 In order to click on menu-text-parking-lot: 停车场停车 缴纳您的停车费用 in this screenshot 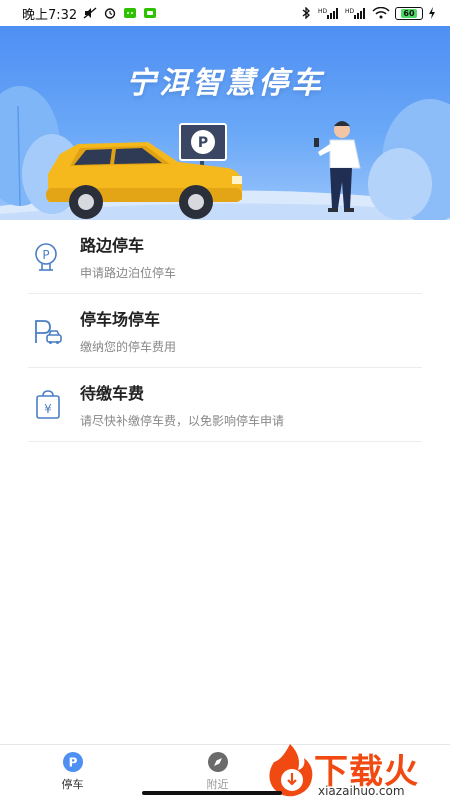, I will do `click(128, 330)`.